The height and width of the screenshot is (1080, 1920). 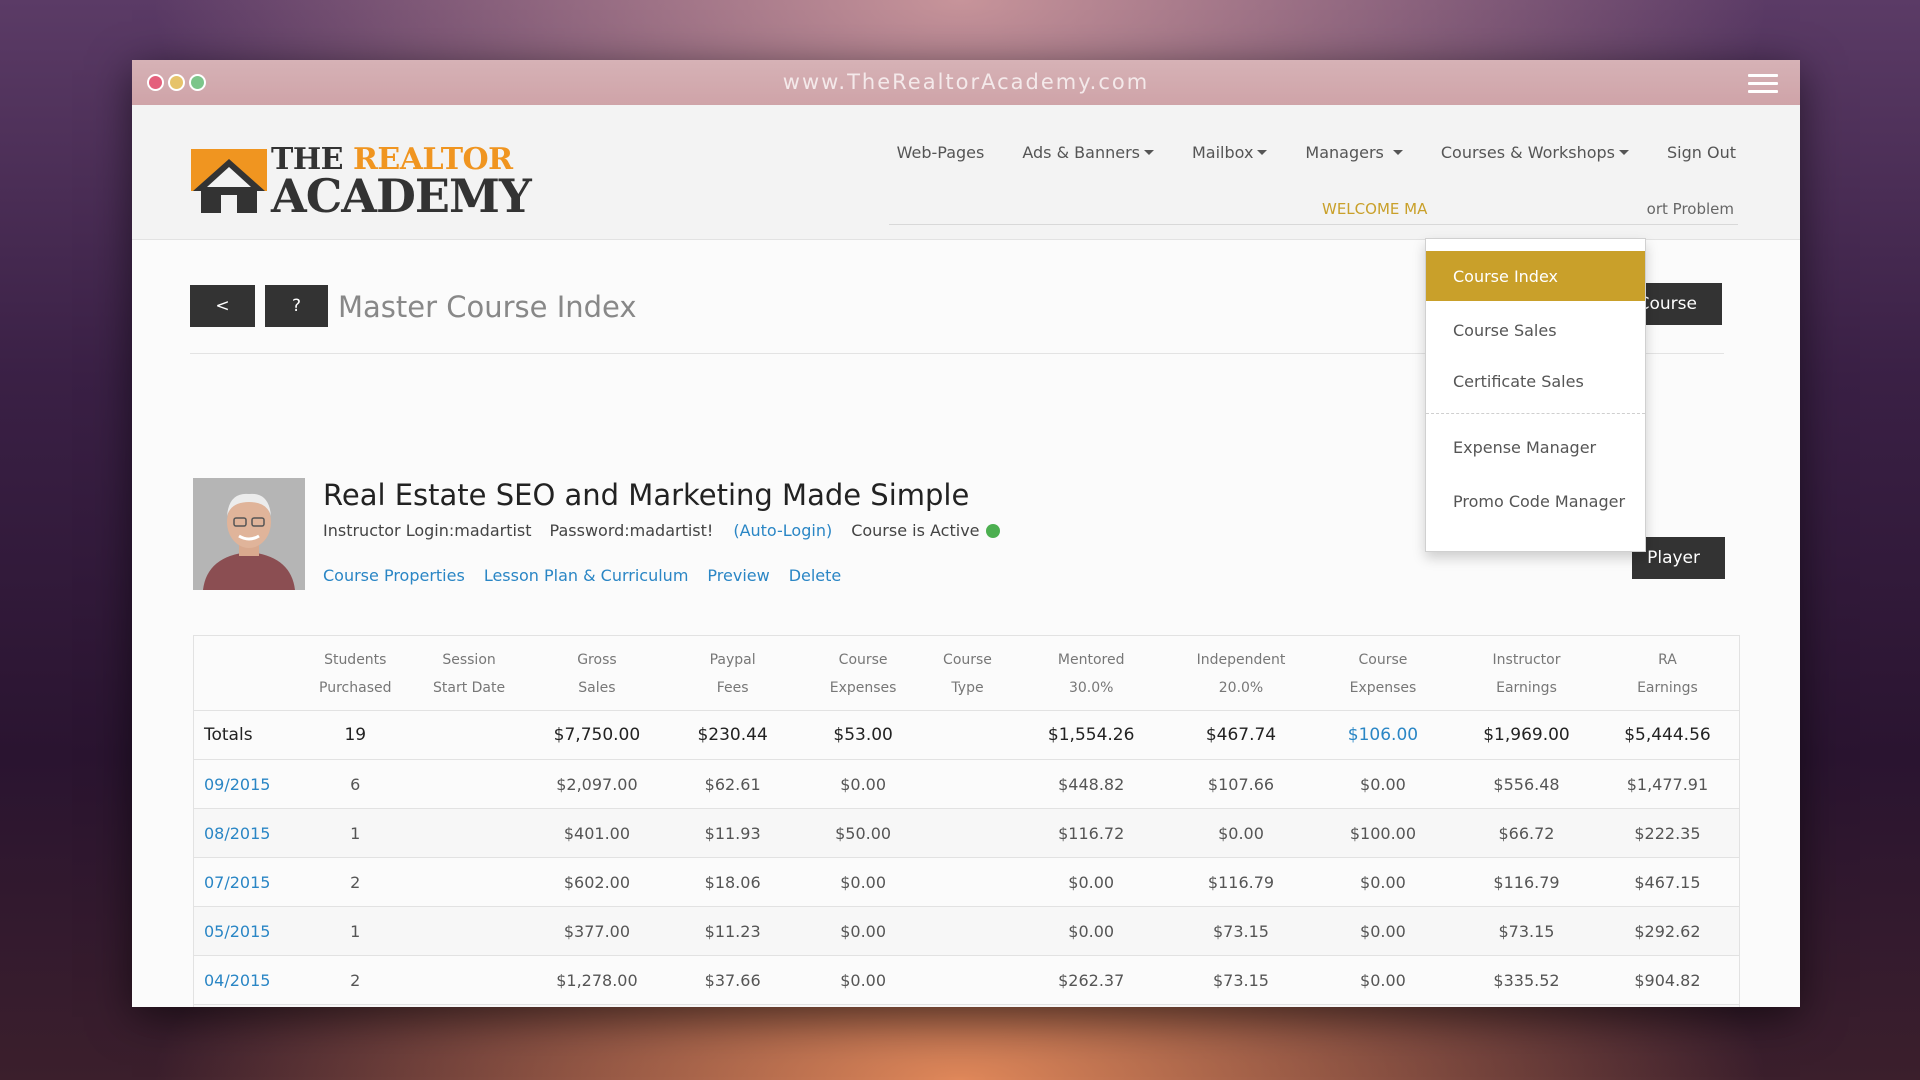 What do you see at coordinates (248, 882) in the screenshot?
I see `period-link: 07/2015` at bounding box center [248, 882].